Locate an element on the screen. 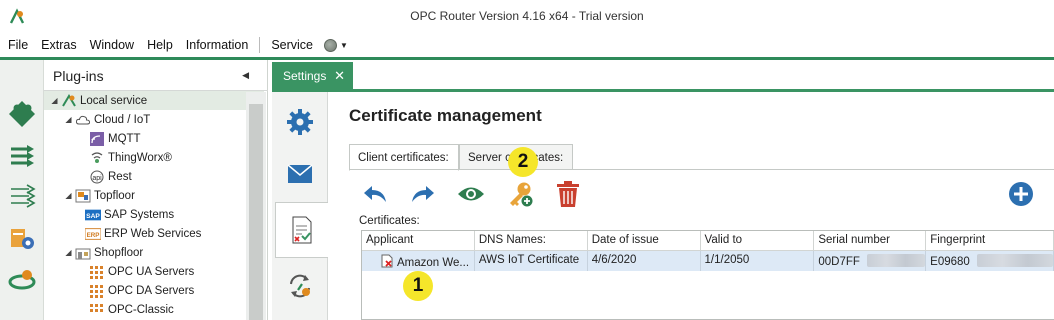 The width and height of the screenshot is (1054, 320). menu-separator is located at coordinates (260, 45).